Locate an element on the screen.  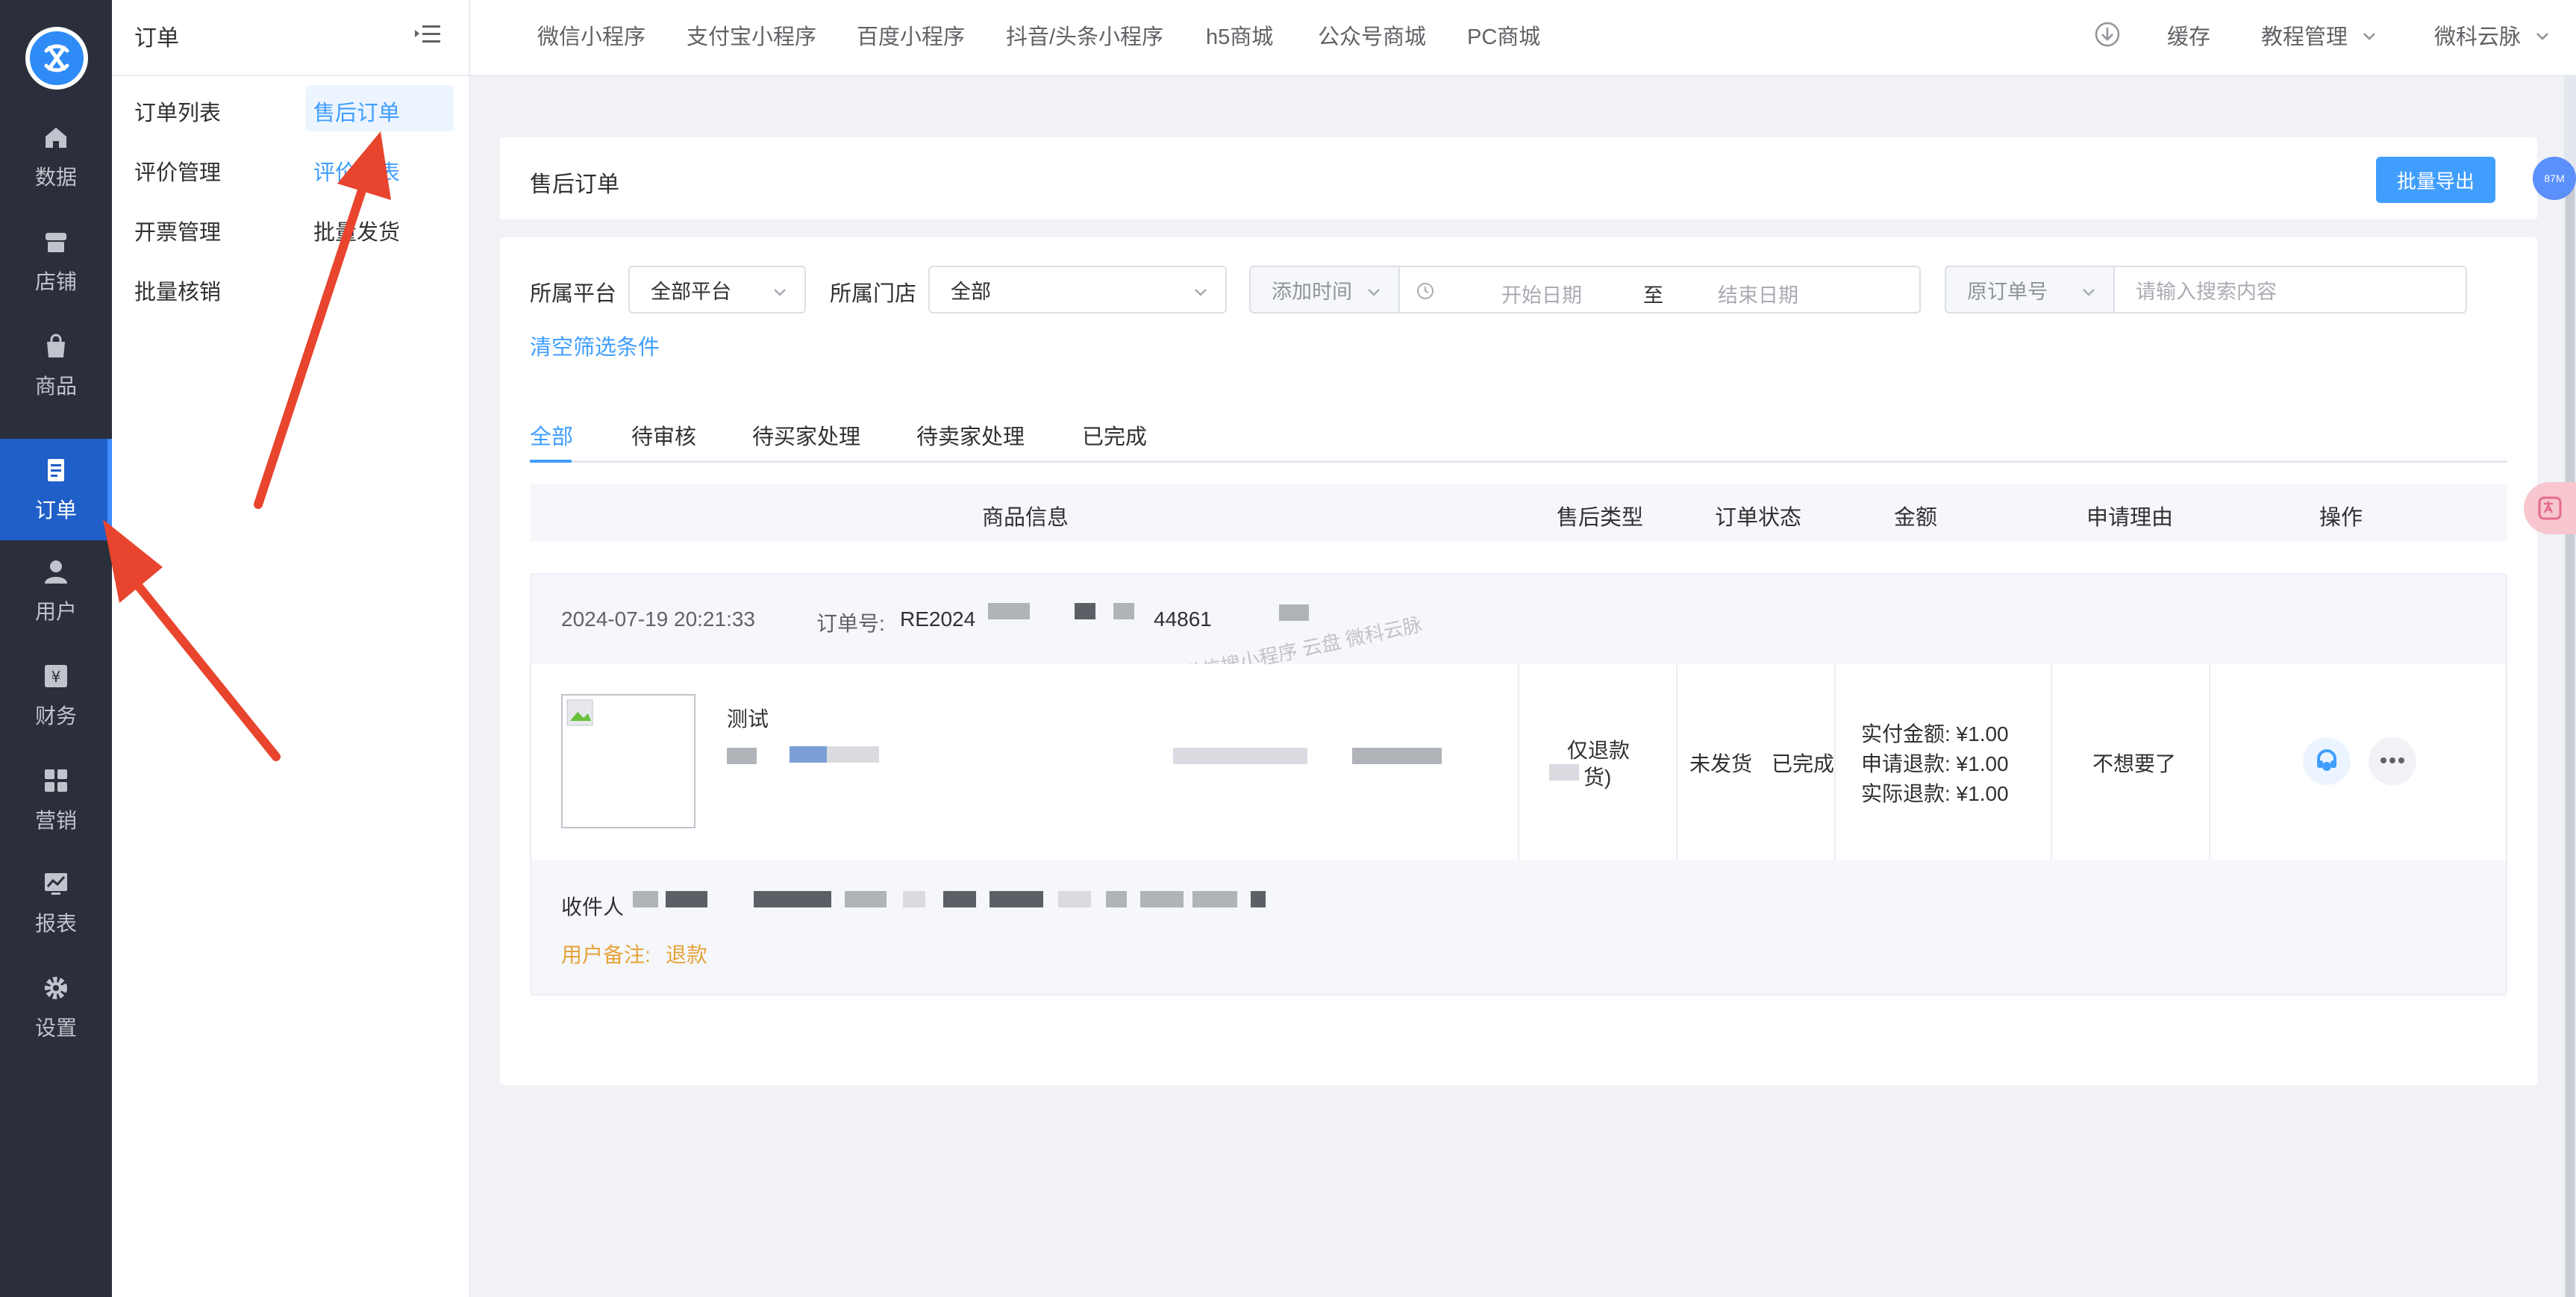
order-card-footer: 收件人 用户备注: 退款 is located at coordinates (1518, 928).